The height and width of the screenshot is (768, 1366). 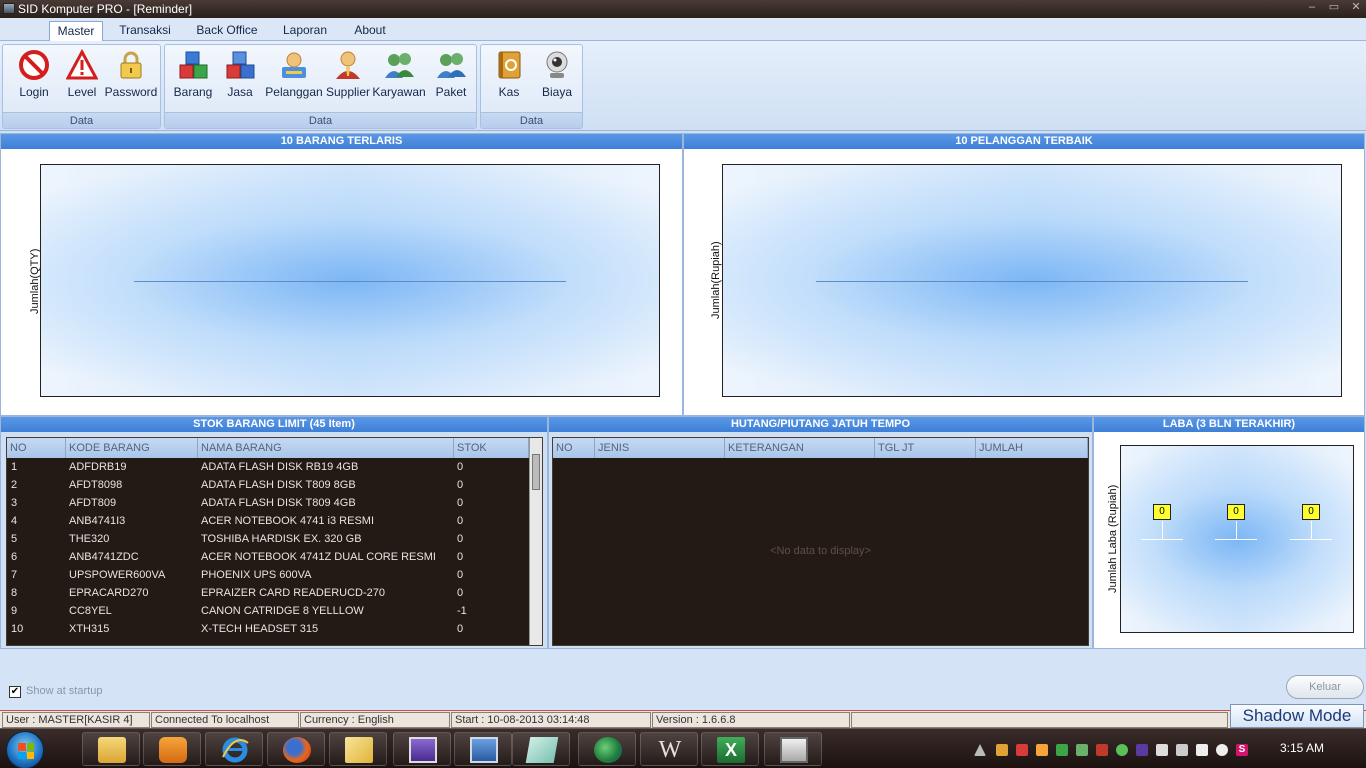 What do you see at coordinates (1039, 720) in the screenshot?
I see `status-empty` at bounding box center [1039, 720].